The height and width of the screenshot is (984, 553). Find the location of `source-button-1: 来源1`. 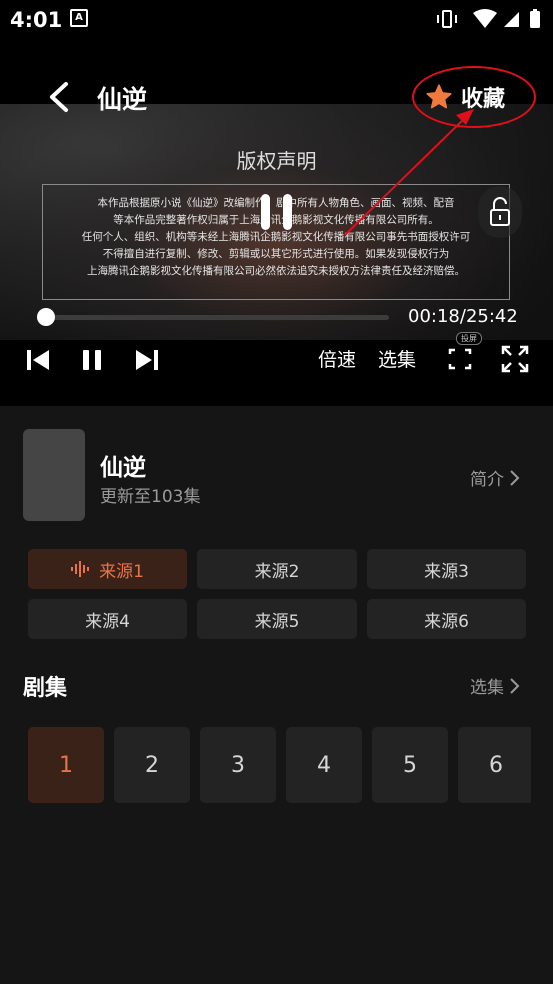

source-button-1: 来源1 is located at coordinates (107, 569).